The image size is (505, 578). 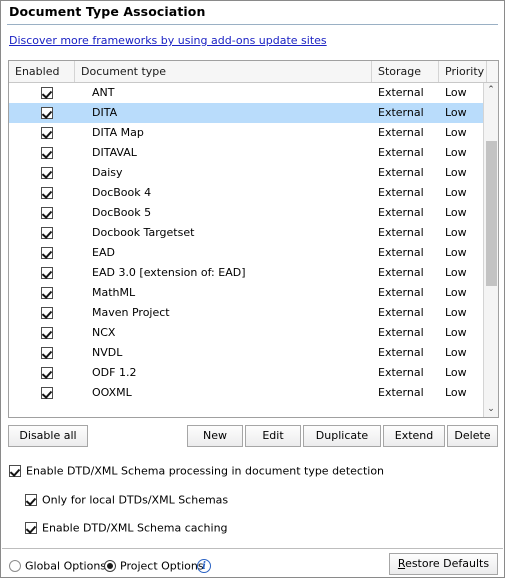 What do you see at coordinates (143, 232) in the screenshot?
I see `row-document-type: Docbook Targetset` at bounding box center [143, 232].